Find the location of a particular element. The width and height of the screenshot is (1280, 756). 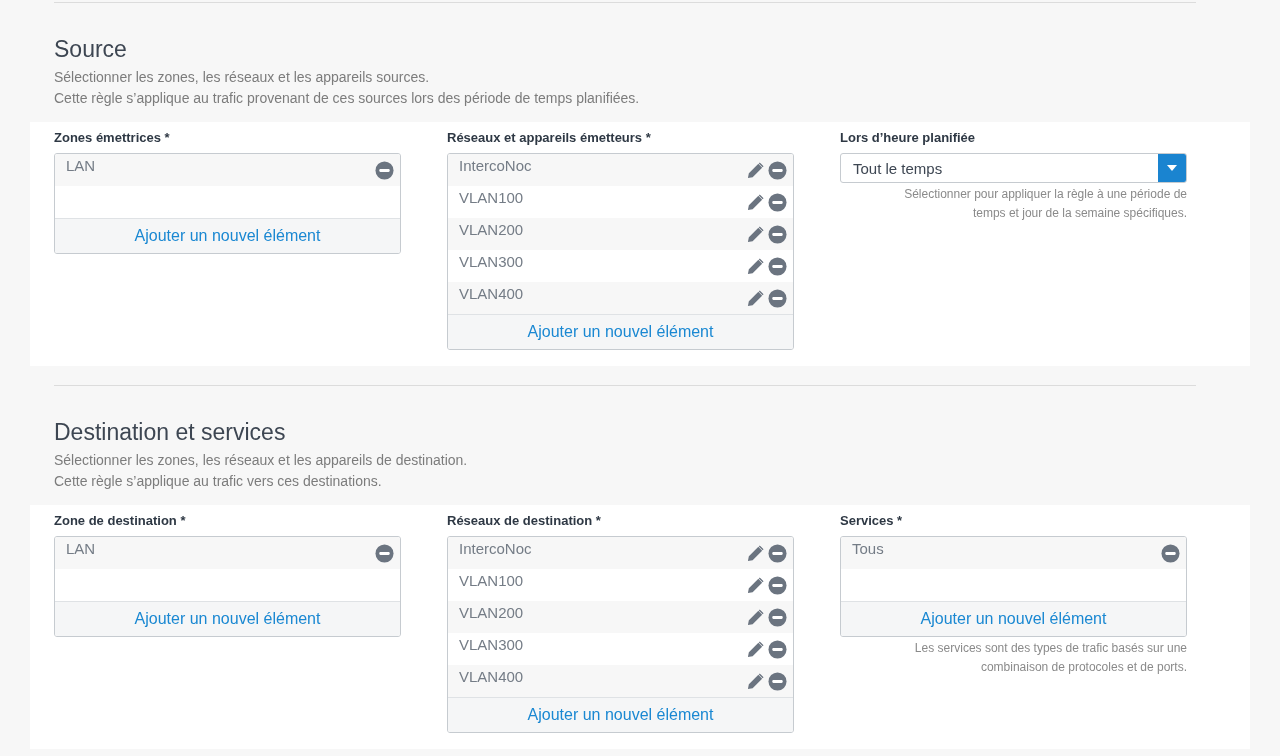

help-text: Les services sont des types de trafic basés sur une is located at coordinates (1050, 648).